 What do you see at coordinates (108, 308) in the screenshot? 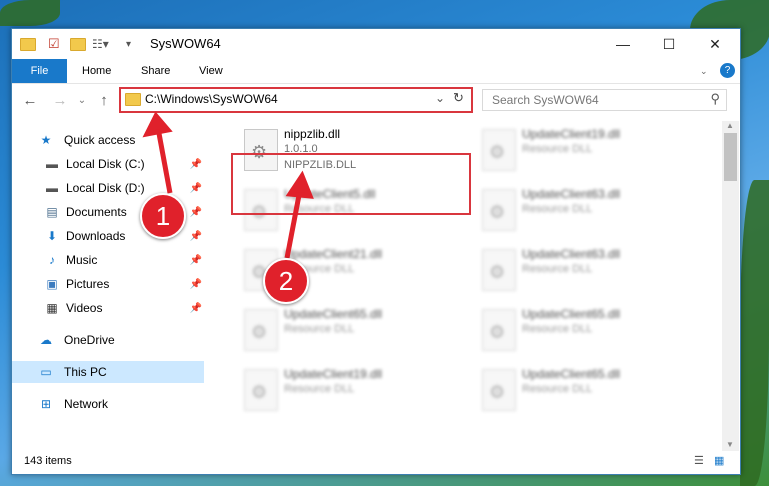
I see `sidebar-item-videos: ▦ Videos 📌` at bounding box center [108, 308].